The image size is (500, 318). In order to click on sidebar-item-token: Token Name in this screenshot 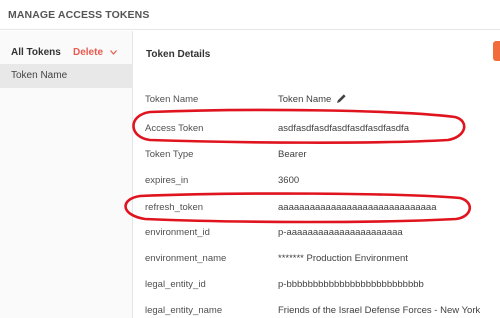, I will do `click(66, 76)`.